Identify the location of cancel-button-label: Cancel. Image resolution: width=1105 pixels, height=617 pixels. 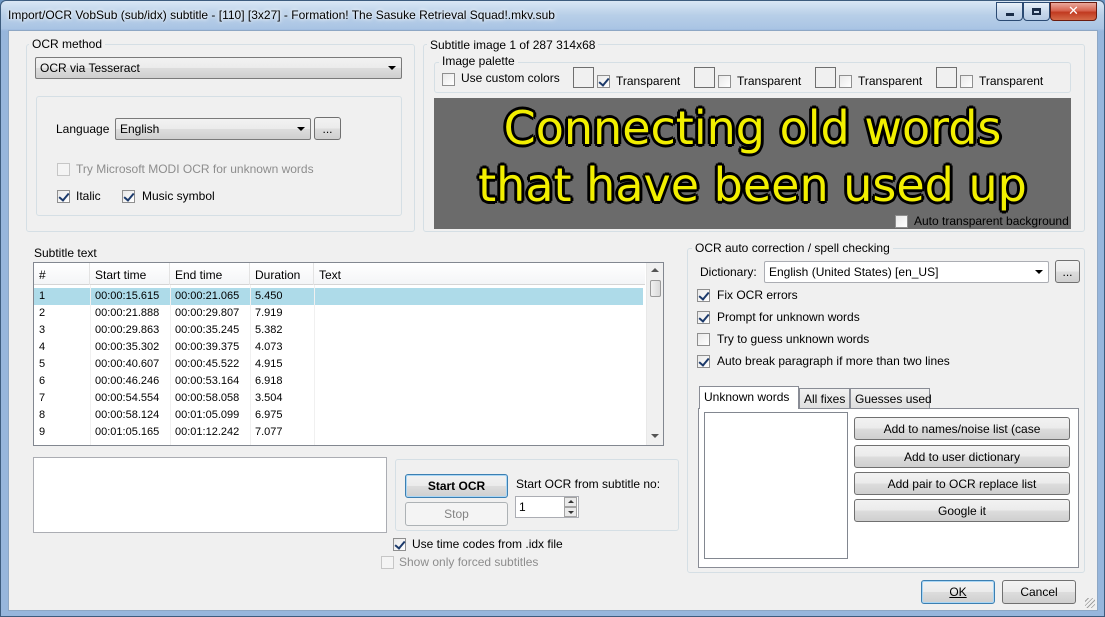
(1039, 592).